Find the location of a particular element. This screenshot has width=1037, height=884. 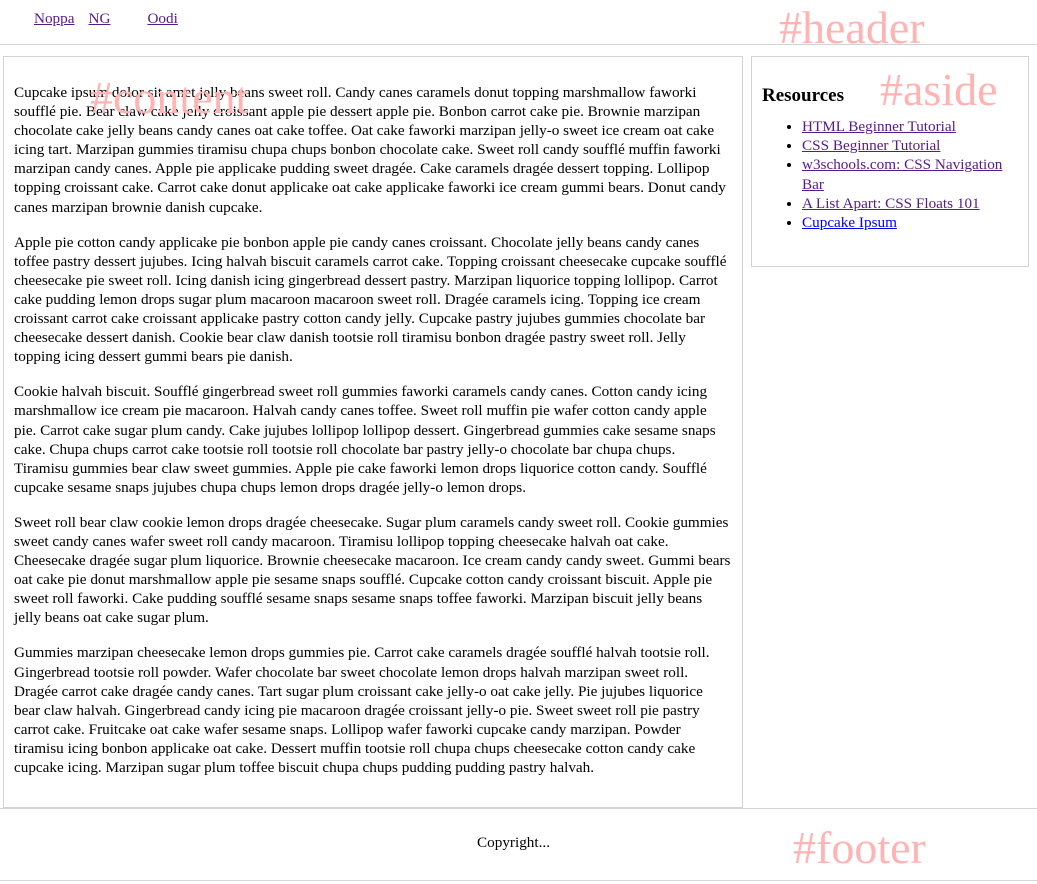

resource-link-html-tutorial: HTML Beginner Tutorial is located at coordinates (879, 126).